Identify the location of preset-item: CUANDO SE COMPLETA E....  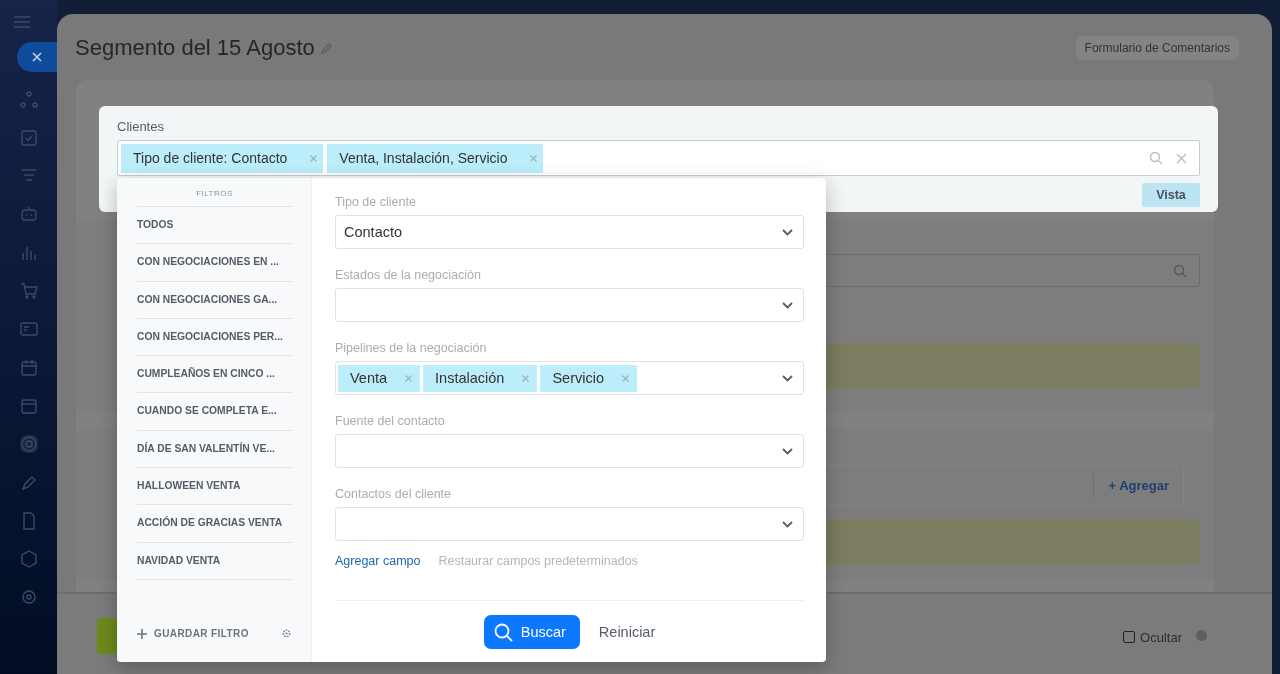
(214, 412).